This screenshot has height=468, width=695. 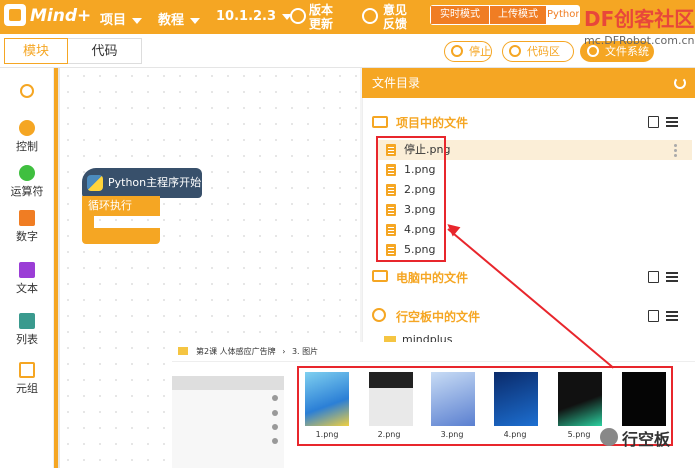 I want to click on tab-code: 代码, so click(x=105, y=51).